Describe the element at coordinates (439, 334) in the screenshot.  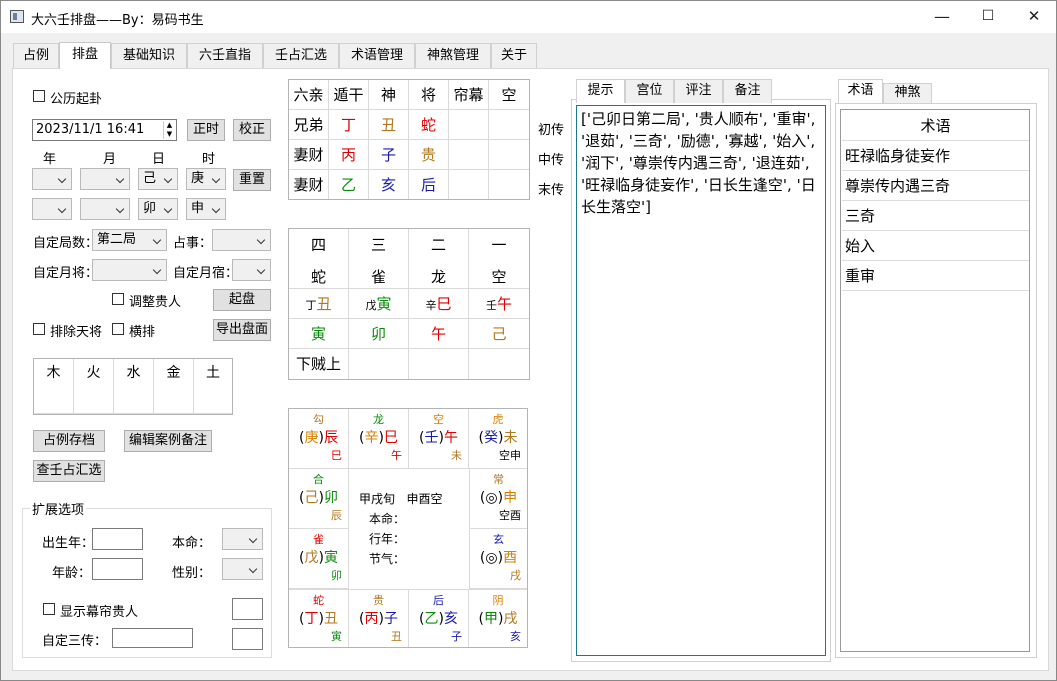
I see `sike-lower-2: 午` at that location.